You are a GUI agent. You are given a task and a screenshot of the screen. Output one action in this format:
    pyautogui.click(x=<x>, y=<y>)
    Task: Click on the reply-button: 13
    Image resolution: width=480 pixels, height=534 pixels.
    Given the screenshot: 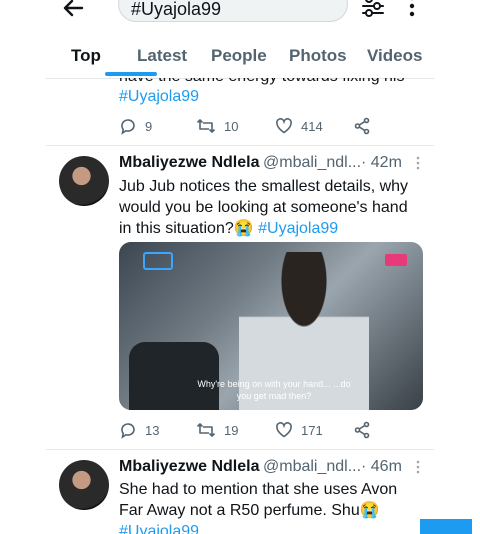 What is the action you would take?
    pyautogui.click(x=139, y=430)
    